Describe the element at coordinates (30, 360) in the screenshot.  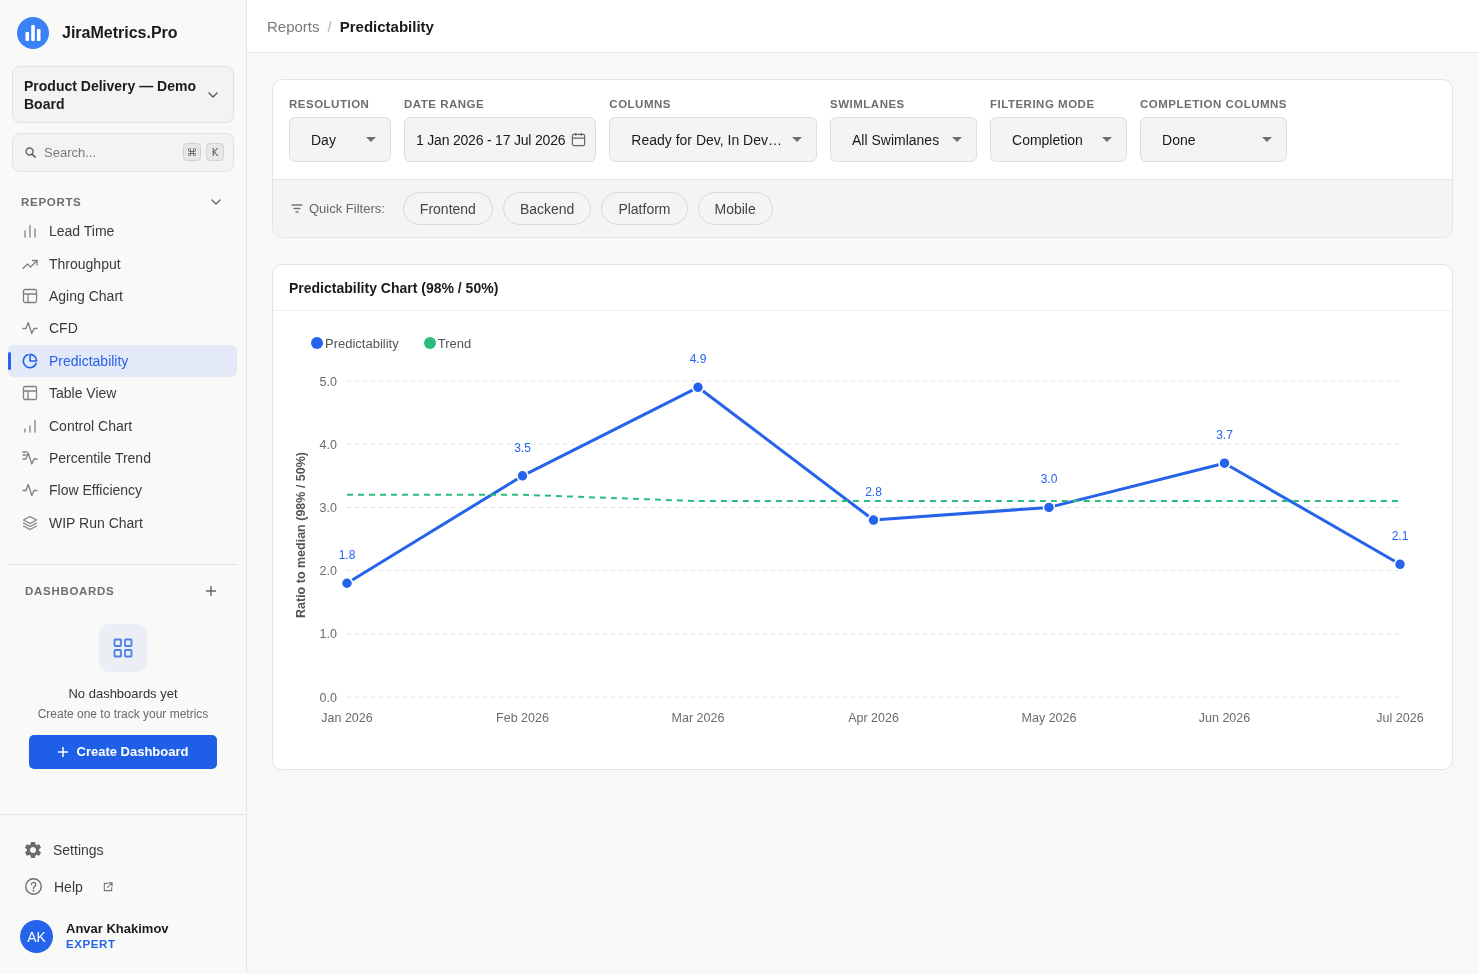
I see `pie-chart-icon` at that location.